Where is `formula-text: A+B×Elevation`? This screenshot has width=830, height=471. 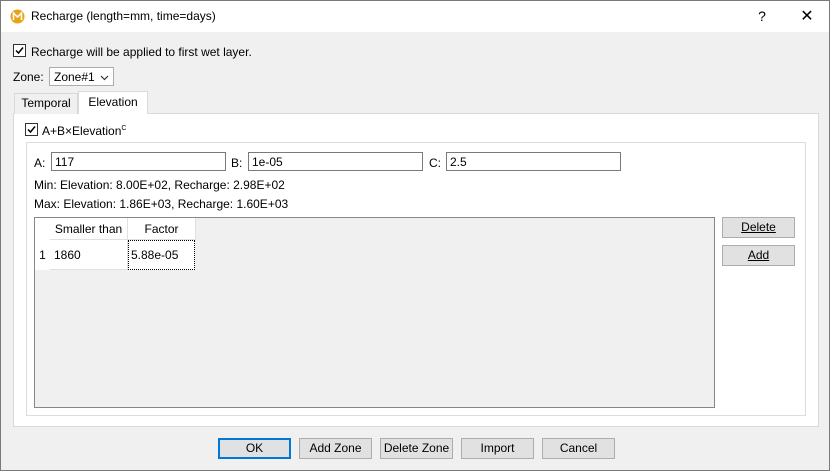 formula-text: A+B×Elevation is located at coordinates (82, 131).